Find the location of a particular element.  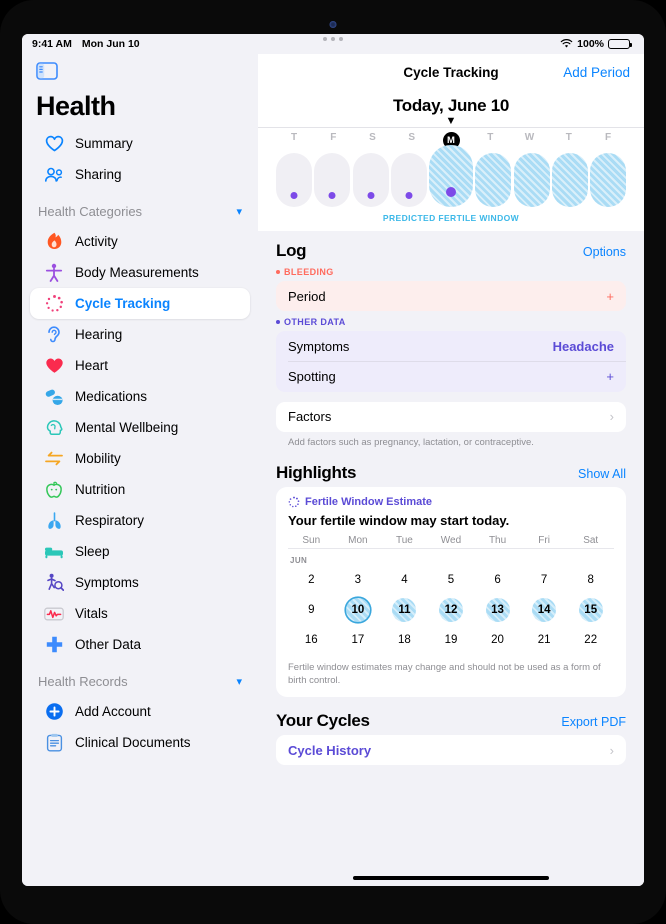

factors-row: Factors › is located at coordinates (451, 417).